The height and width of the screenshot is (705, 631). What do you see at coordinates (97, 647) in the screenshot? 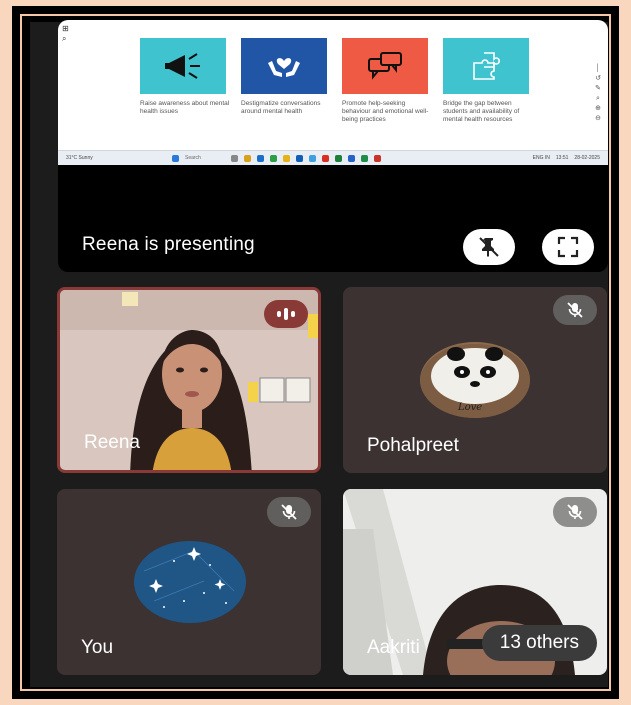
I see `participant-name: You` at bounding box center [97, 647].